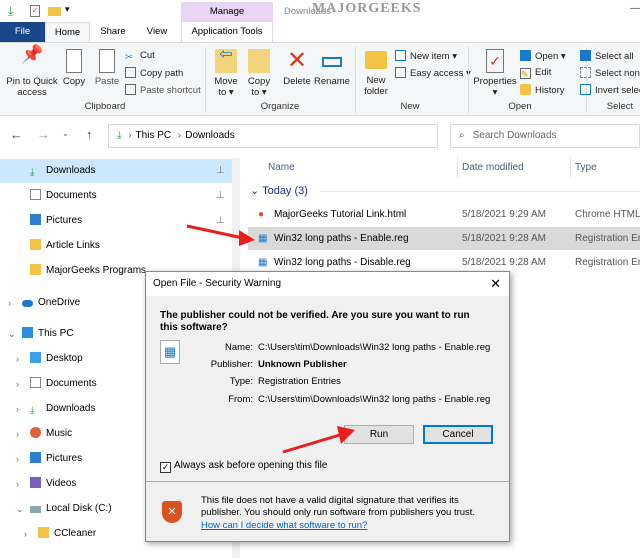 The width and height of the screenshot is (640, 558). Describe the element at coordinates (16, 134) in the screenshot. I see `back-button: ←` at that location.